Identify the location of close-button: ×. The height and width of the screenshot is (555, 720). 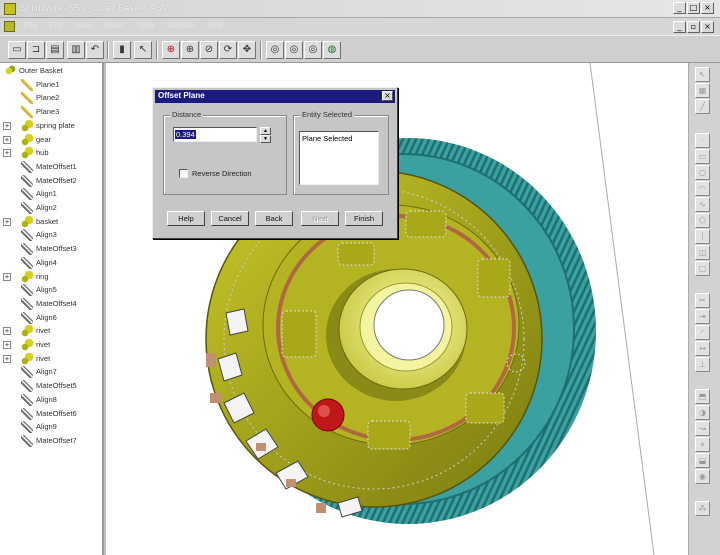
(707, 8).